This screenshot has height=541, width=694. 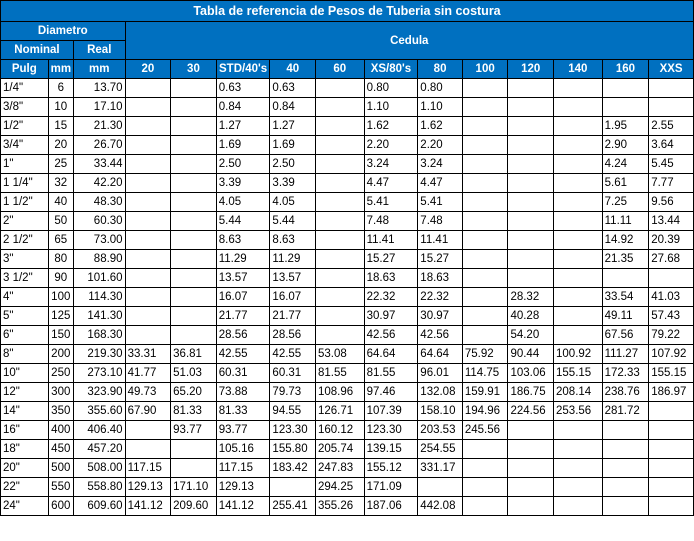 What do you see at coordinates (578, 392) in the screenshot?
I see `cell-weight: 208.14` at bounding box center [578, 392].